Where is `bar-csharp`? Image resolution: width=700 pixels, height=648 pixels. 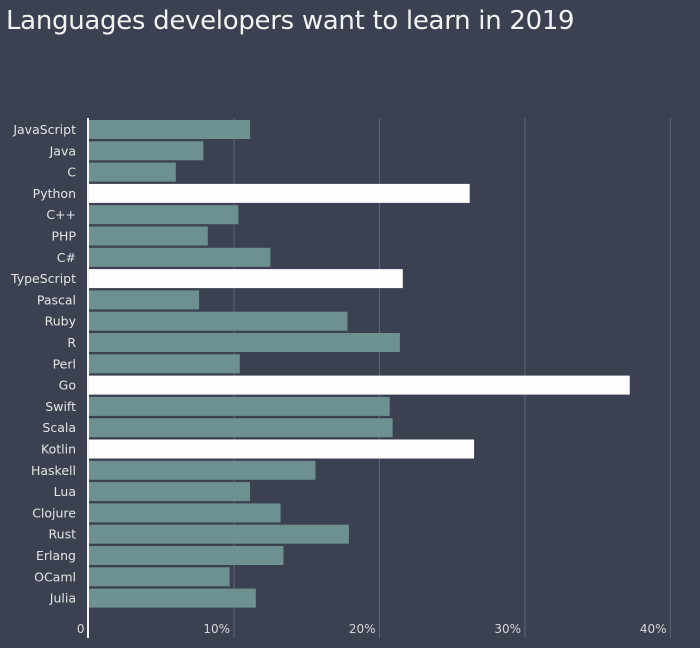
bar-csharp is located at coordinates (179, 257).